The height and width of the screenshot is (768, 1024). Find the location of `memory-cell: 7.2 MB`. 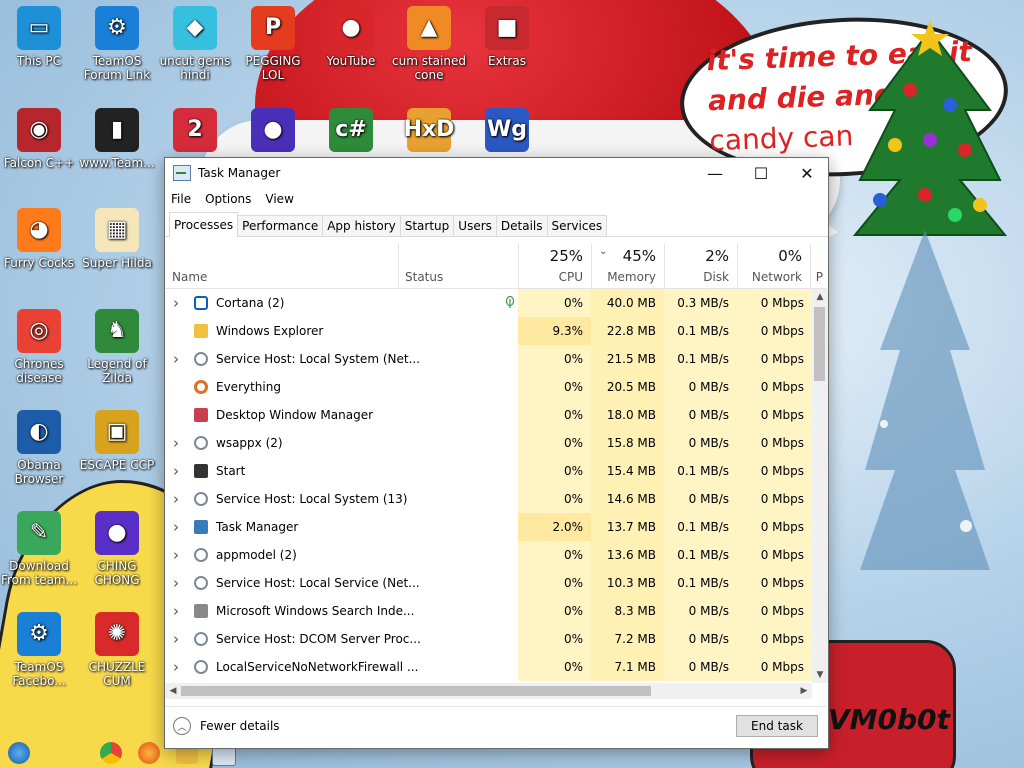

memory-cell: 7.2 MB is located at coordinates (627, 639).